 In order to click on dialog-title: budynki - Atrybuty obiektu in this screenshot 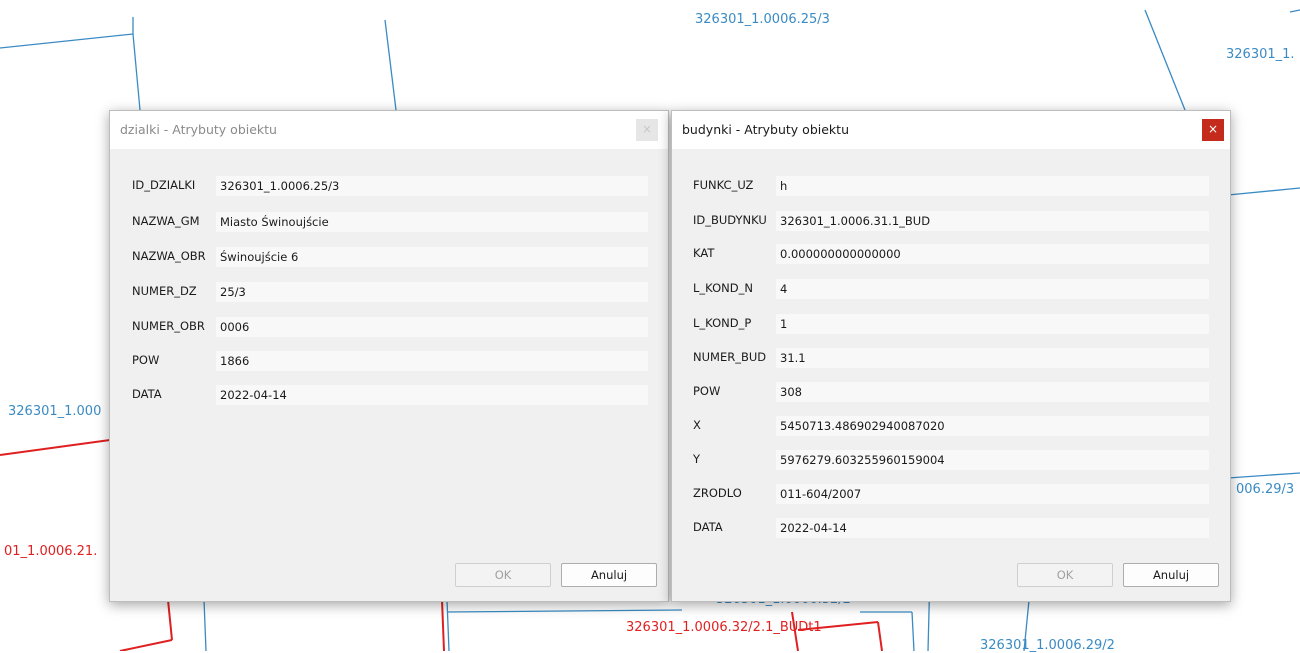, I will do `click(765, 129)`.